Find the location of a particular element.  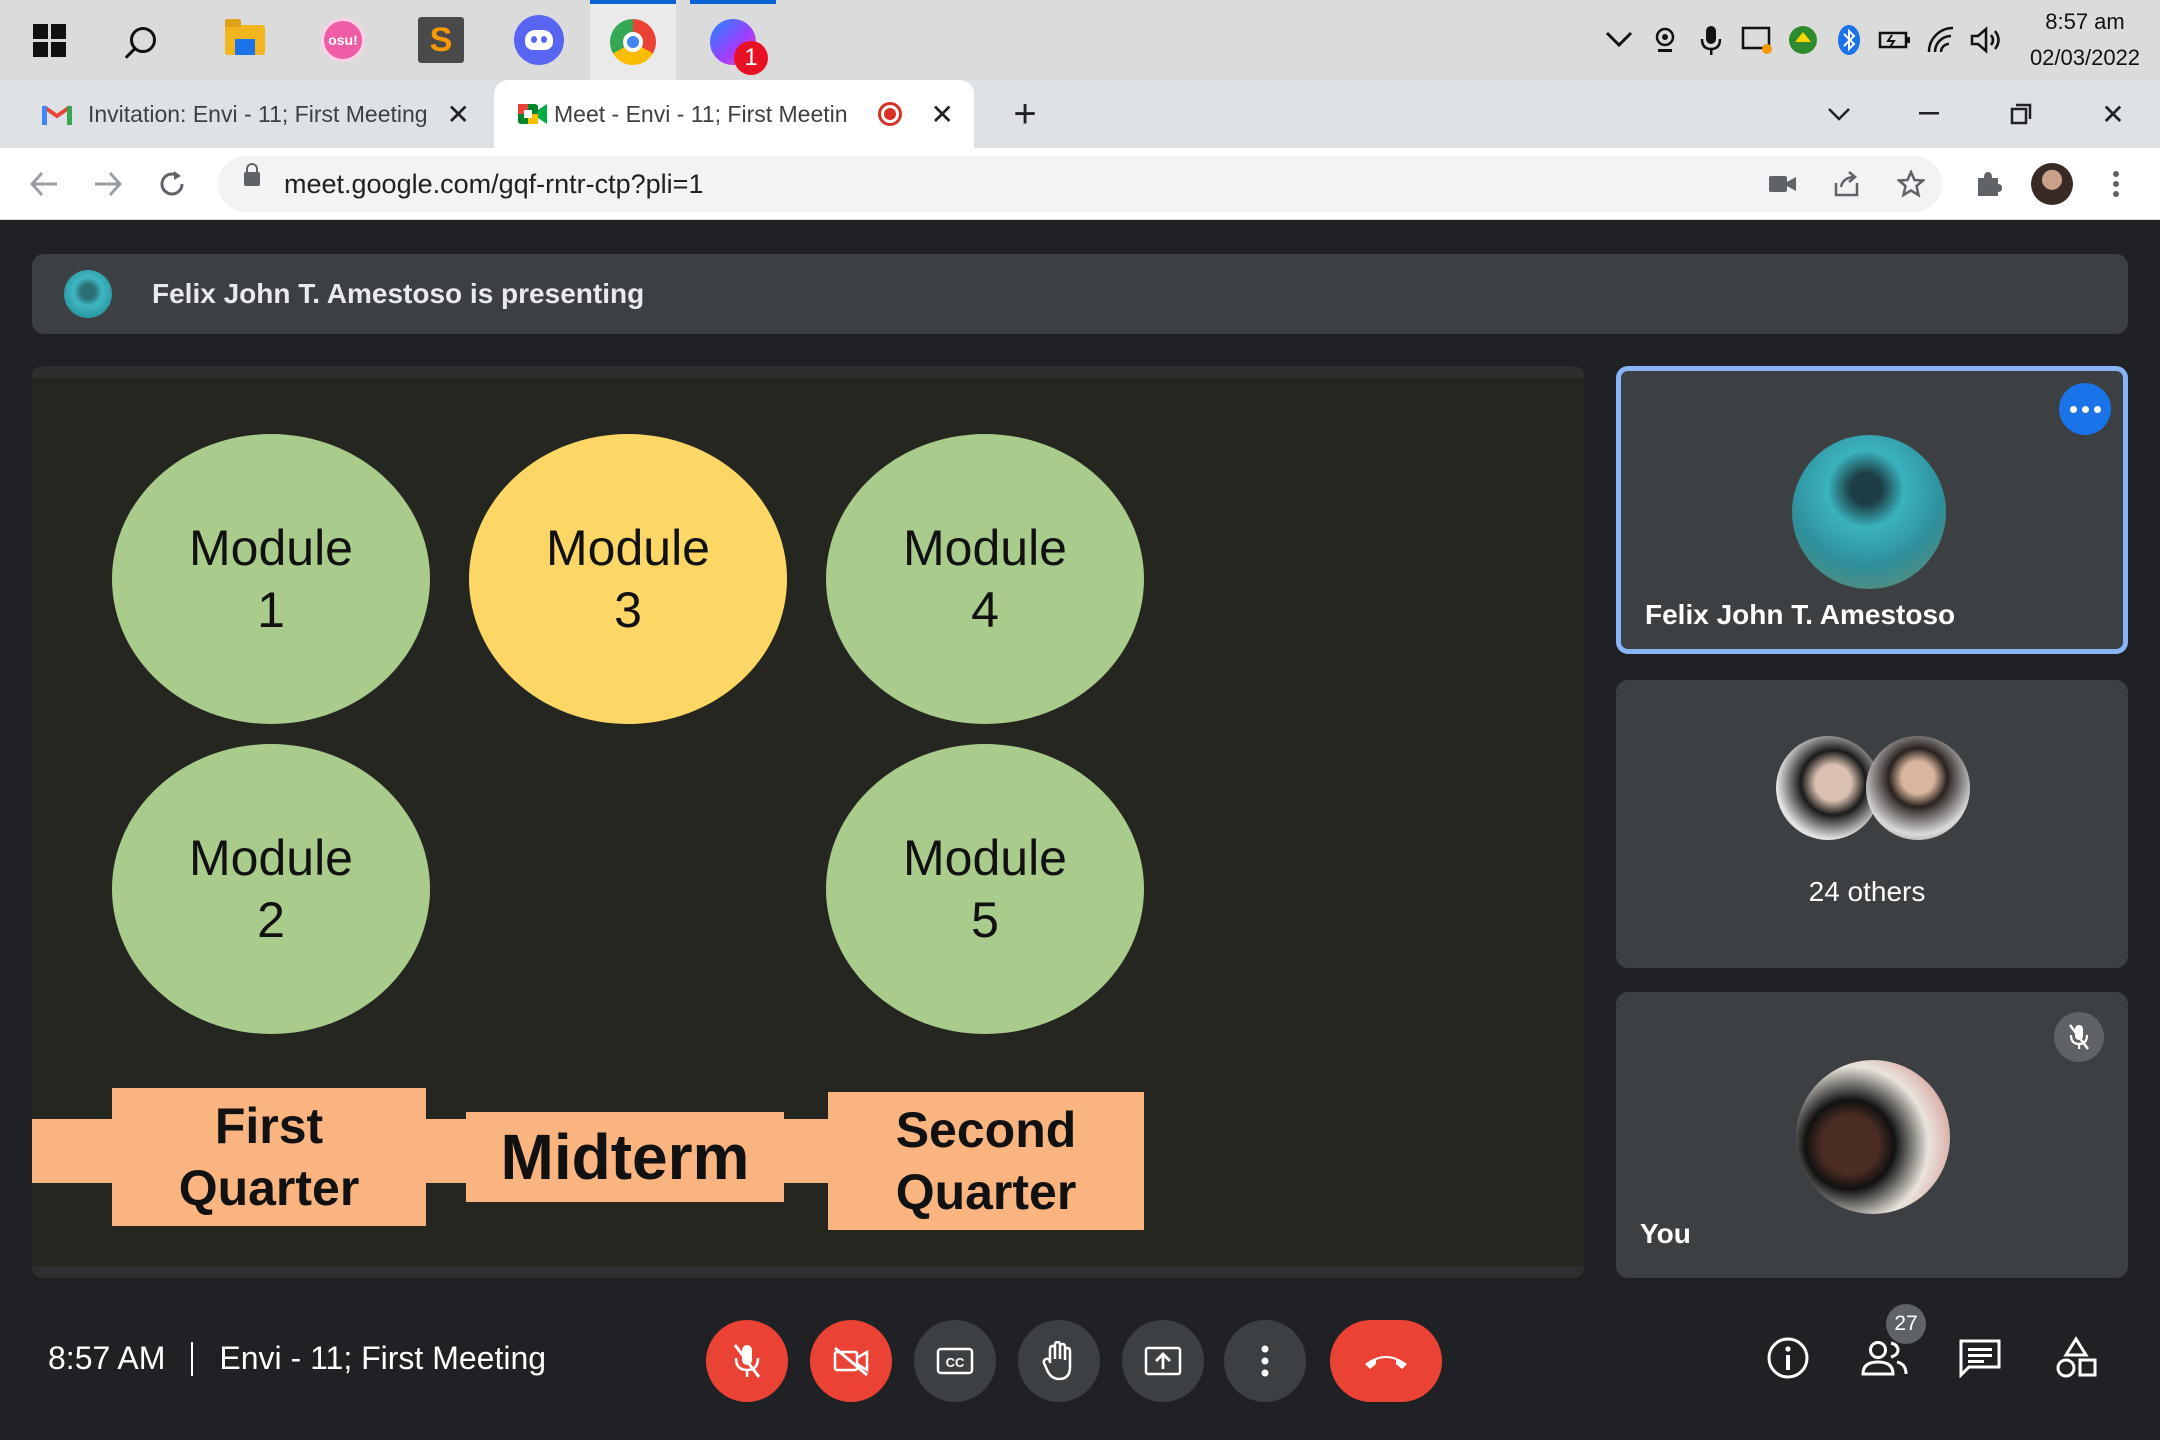

bluetooth-icon is located at coordinates (1849, 40).